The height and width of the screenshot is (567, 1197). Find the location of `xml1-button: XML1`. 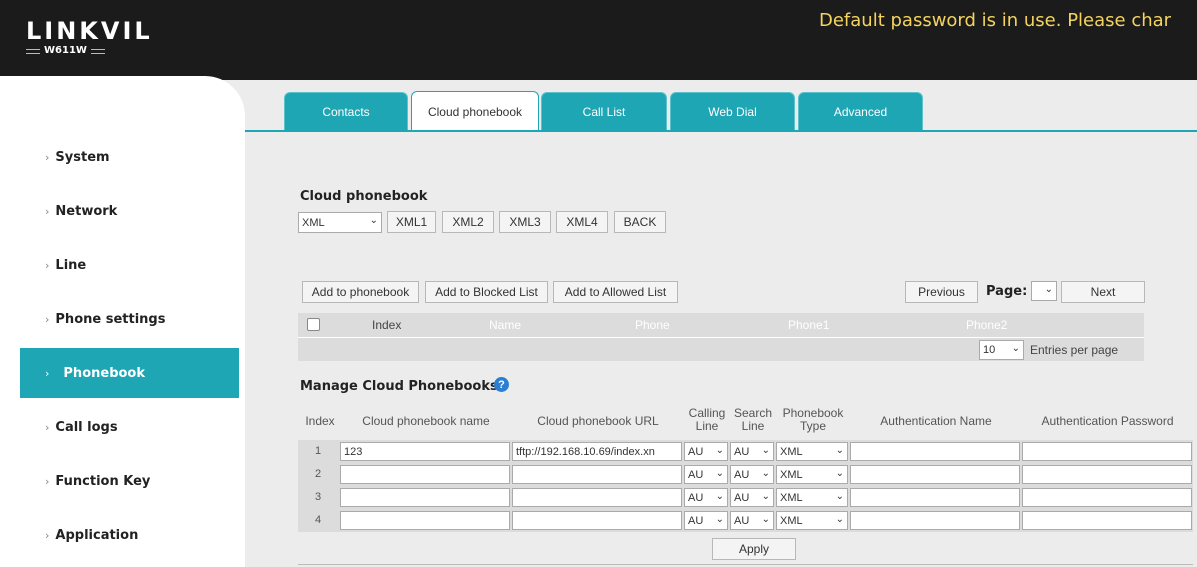

xml1-button: XML1 is located at coordinates (411, 222).